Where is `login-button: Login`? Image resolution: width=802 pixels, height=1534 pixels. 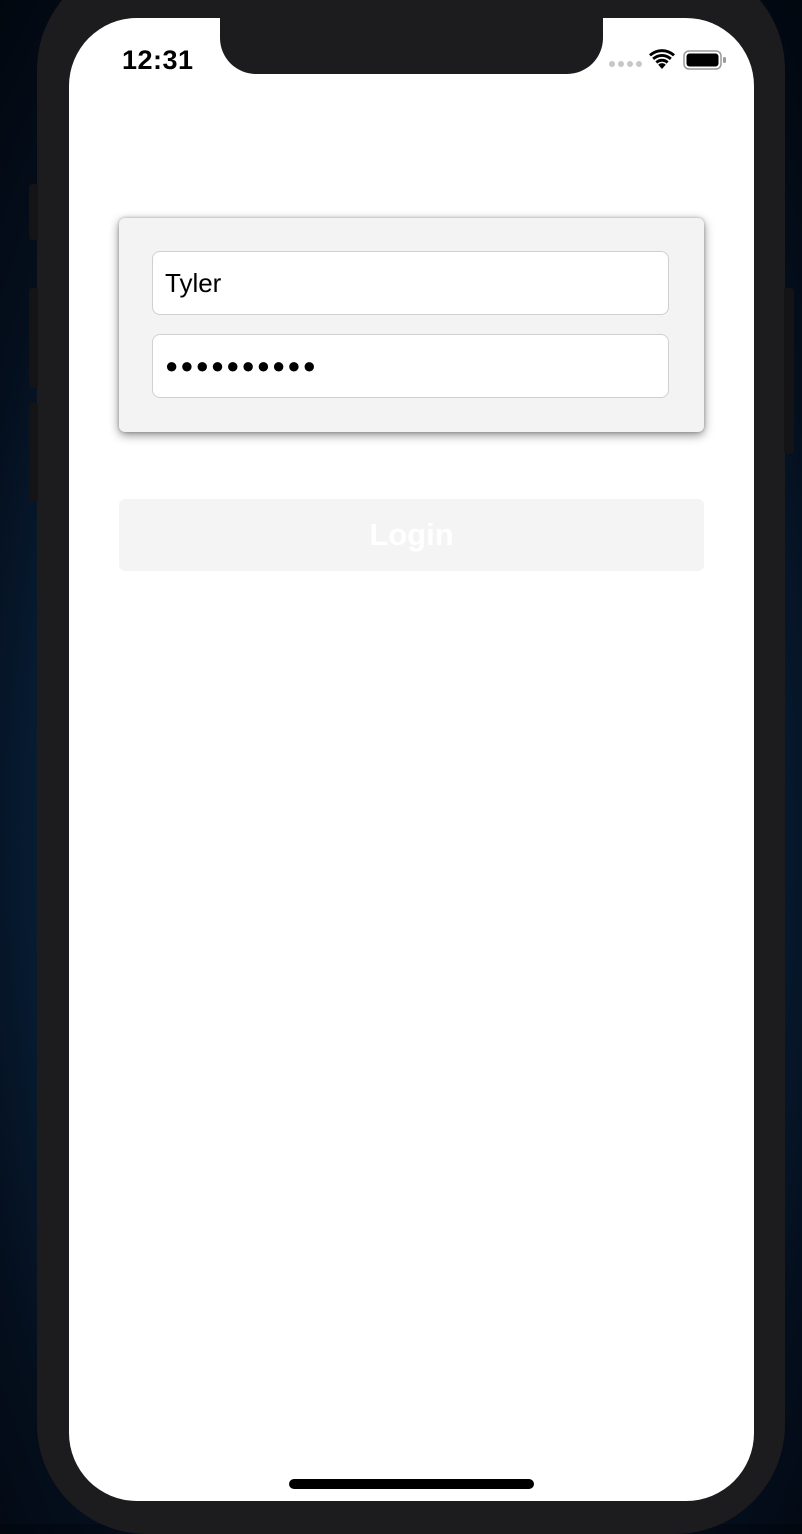 login-button: Login is located at coordinates (411, 535).